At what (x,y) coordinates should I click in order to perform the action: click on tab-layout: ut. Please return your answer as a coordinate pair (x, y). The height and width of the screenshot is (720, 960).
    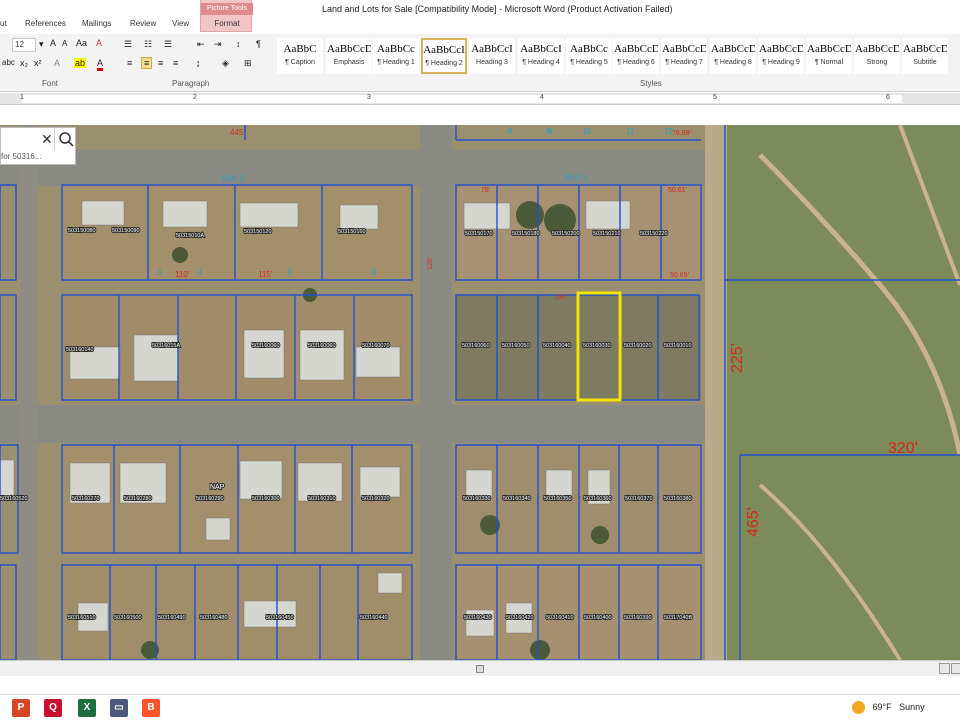
    Looking at the image, I should click on (3, 23).